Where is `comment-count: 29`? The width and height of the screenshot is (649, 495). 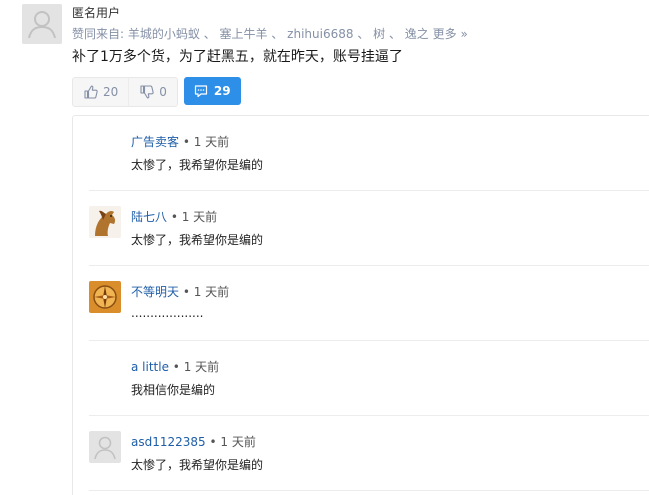
comment-count: 29 is located at coordinates (222, 91).